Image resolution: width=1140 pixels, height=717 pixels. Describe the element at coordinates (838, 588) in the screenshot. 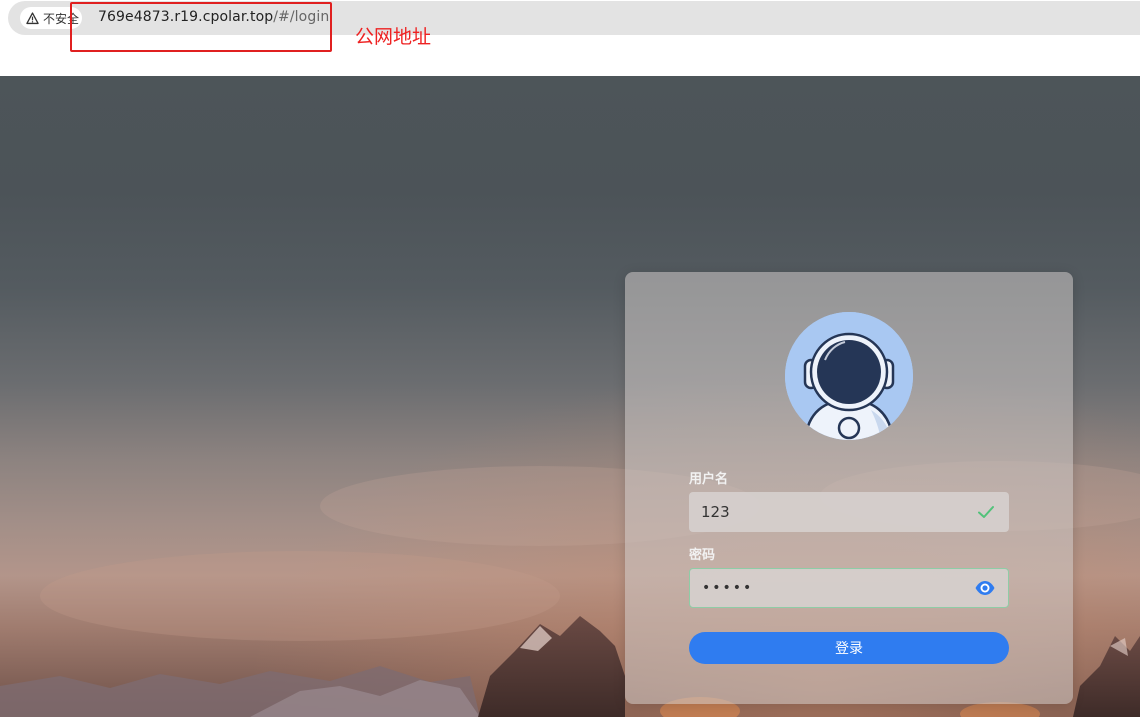

I see `password-input: •••••` at that location.